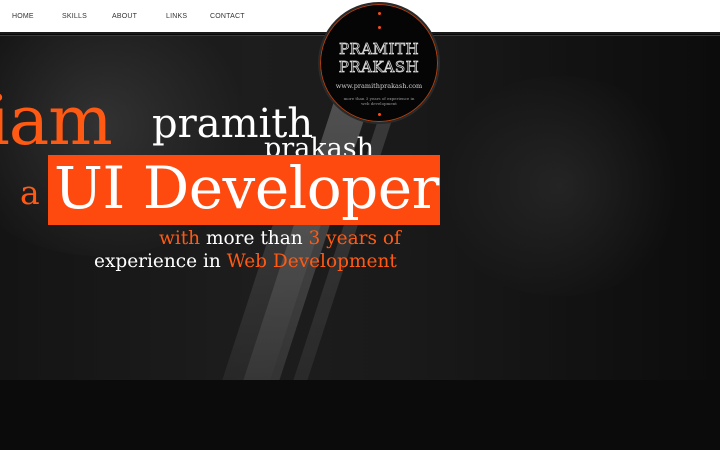 The height and width of the screenshot is (450, 720). What do you see at coordinates (254, 238) in the screenshot?
I see `text-more-than: more than` at bounding box center [254, 238].